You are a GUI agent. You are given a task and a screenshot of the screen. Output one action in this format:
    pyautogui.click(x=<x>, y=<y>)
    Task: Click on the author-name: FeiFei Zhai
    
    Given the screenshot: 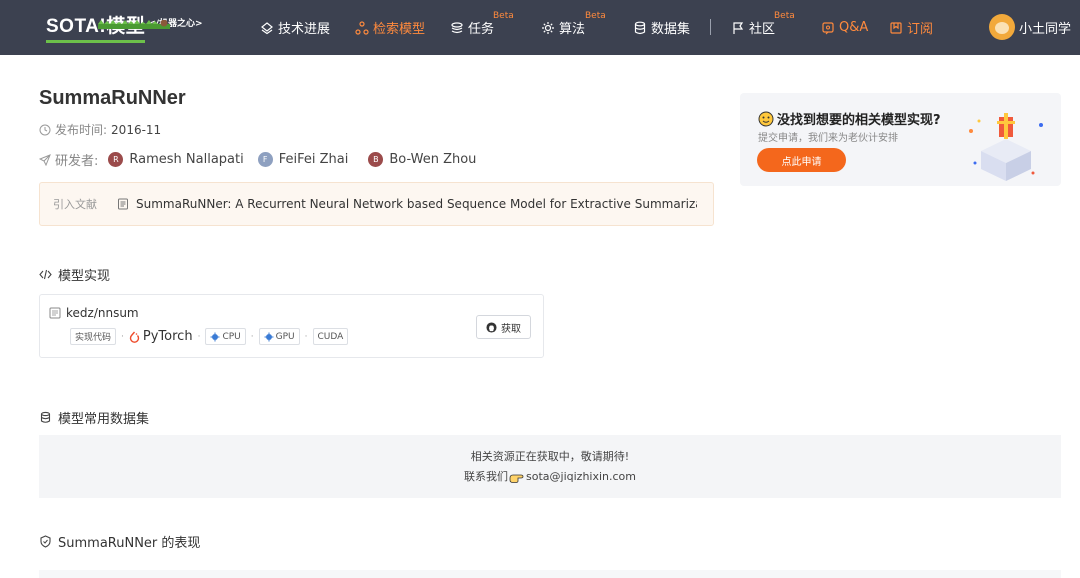 What is the action you would take?
    pyautogui.click(x=313, y=159)
    